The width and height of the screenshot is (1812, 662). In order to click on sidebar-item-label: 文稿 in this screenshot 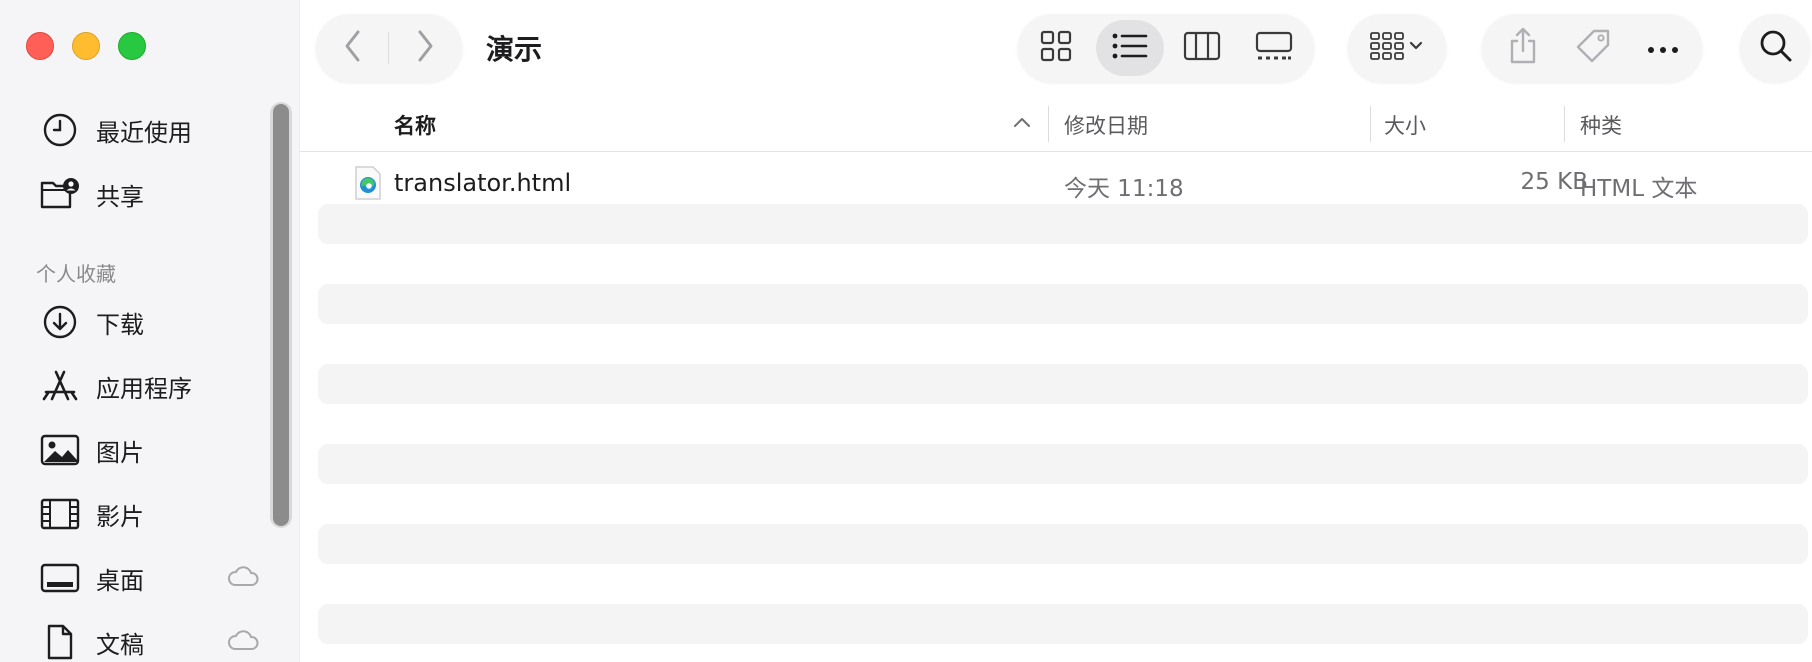, I will do `click(120, 644)`.